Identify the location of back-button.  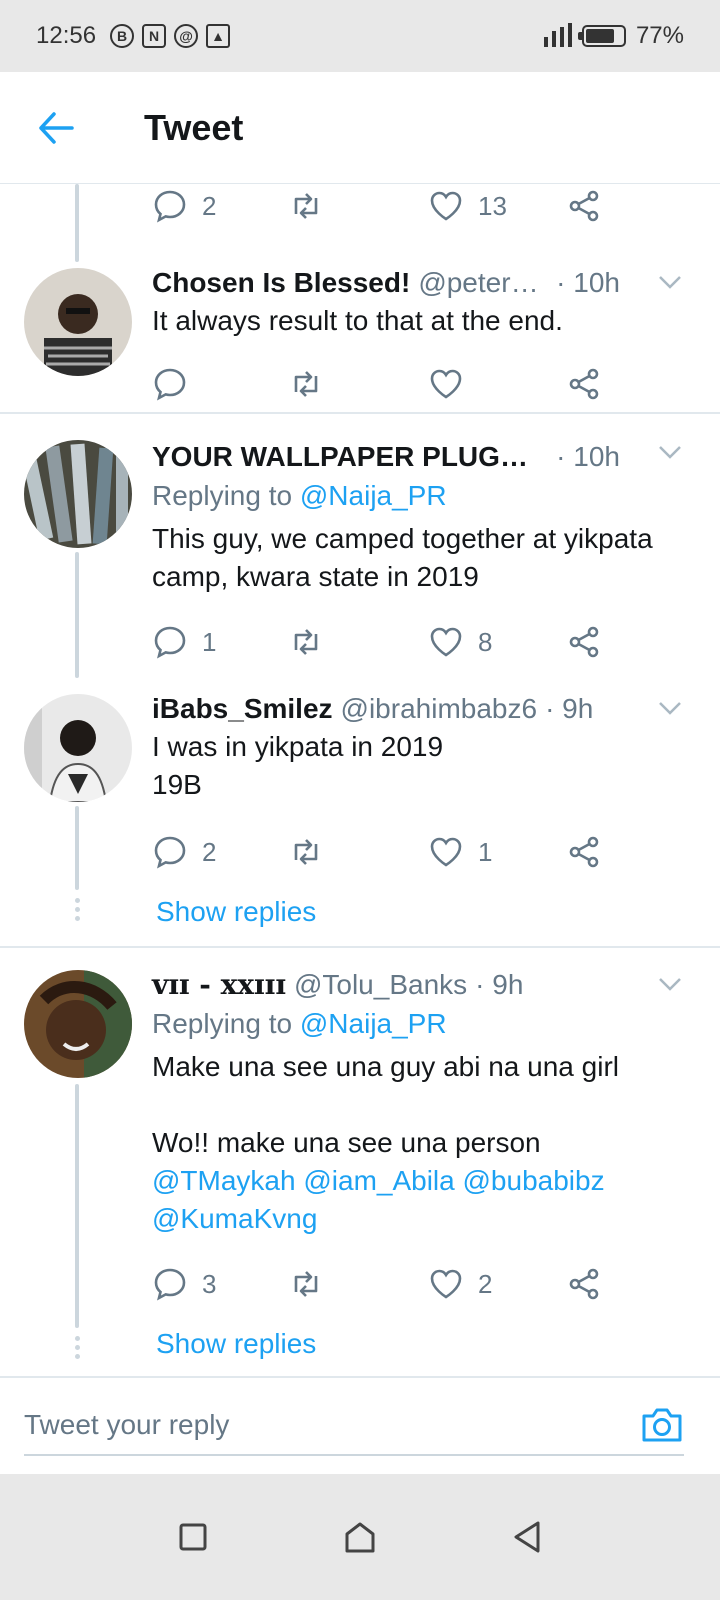
(56, 128).